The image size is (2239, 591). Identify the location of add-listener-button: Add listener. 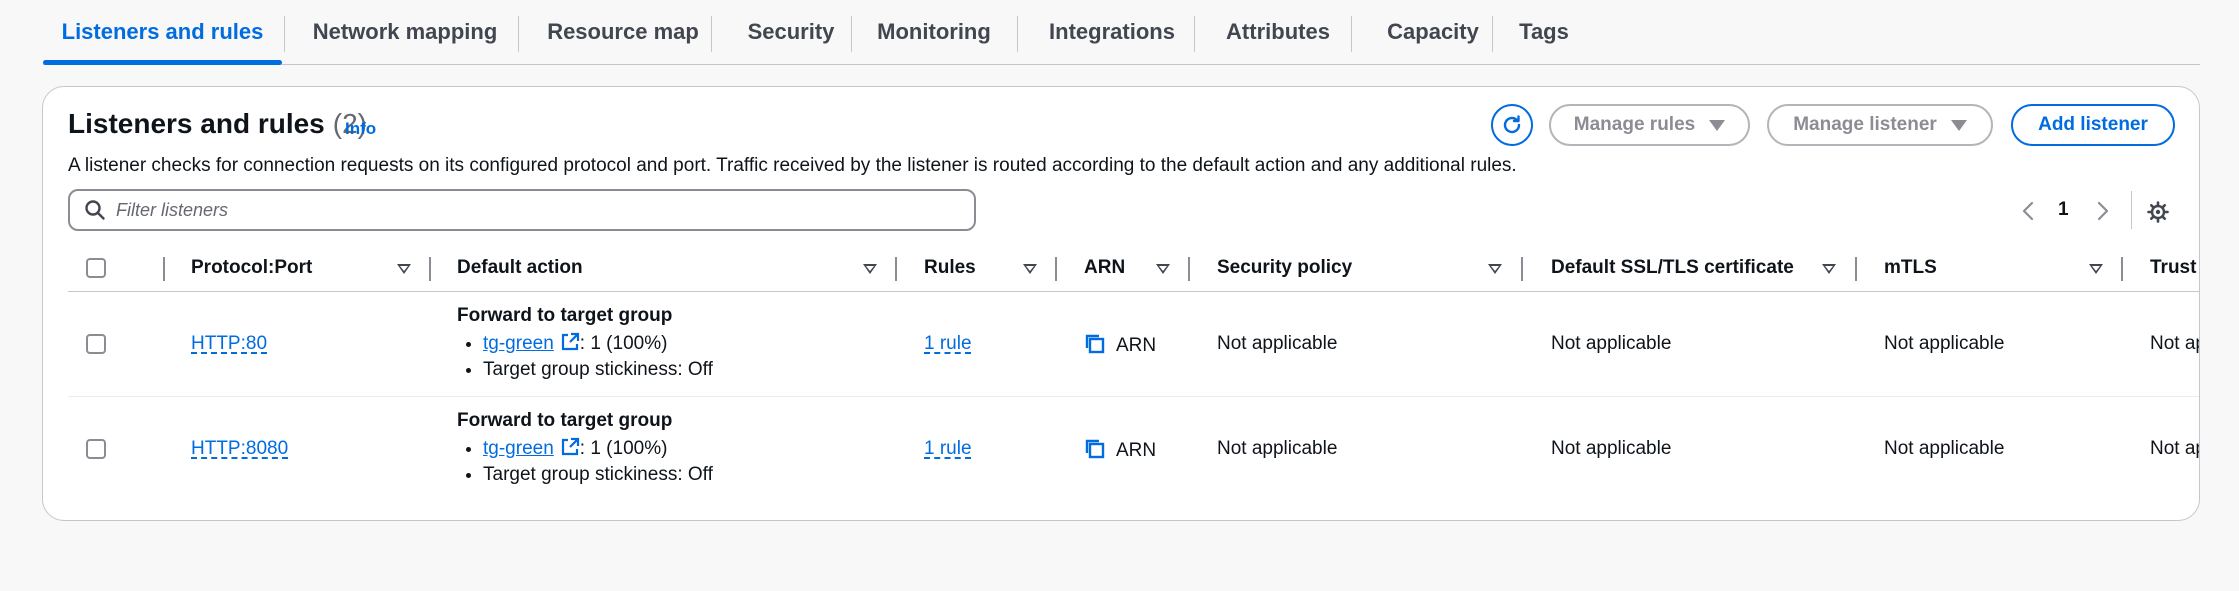
(2093, 125).